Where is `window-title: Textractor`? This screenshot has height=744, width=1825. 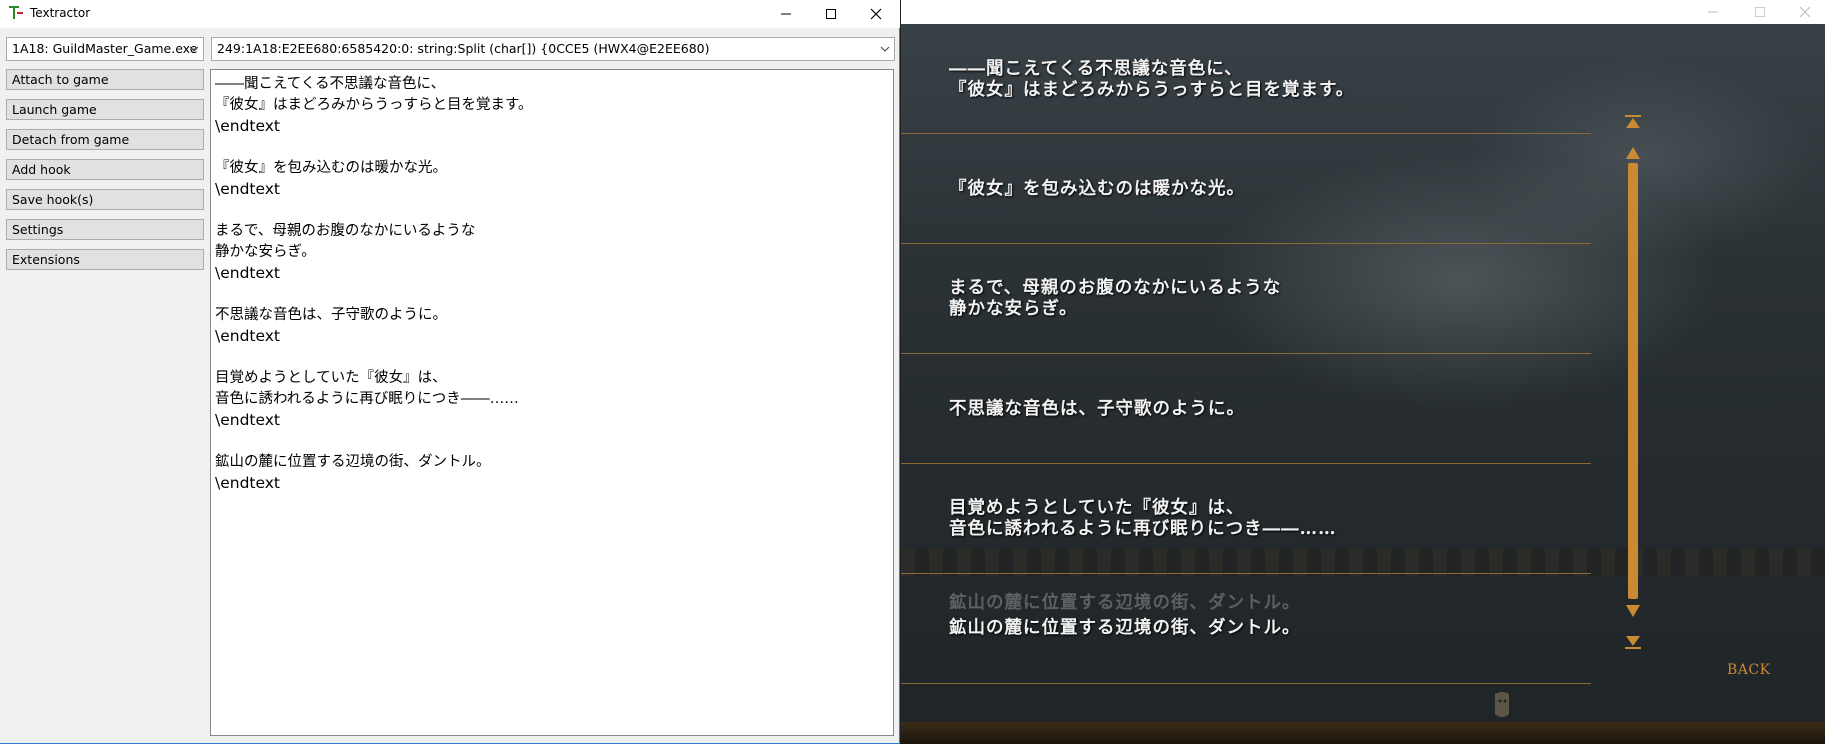
window-title: Textractor is located at coordinates (60, 13).